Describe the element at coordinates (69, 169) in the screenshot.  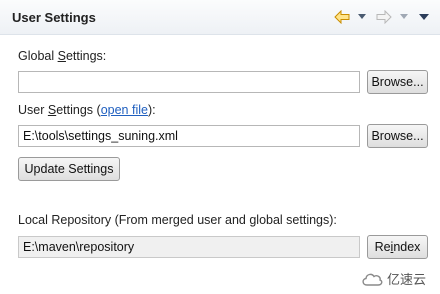
I see `update-settings-button: Update Settings` at that location.